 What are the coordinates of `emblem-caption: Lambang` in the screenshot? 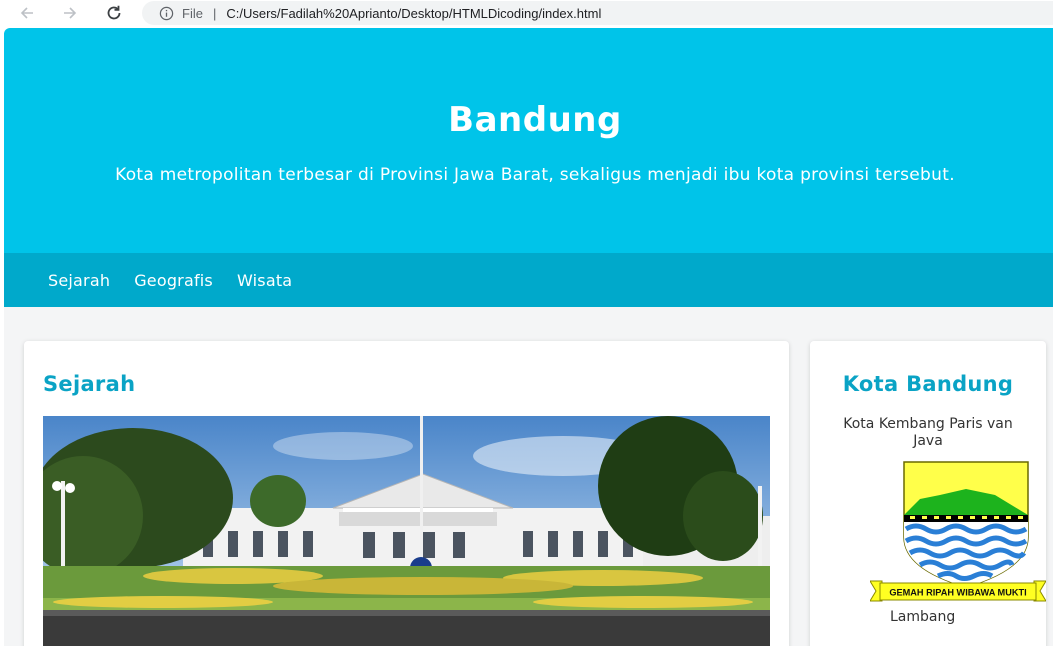 It's located at (923, 617).